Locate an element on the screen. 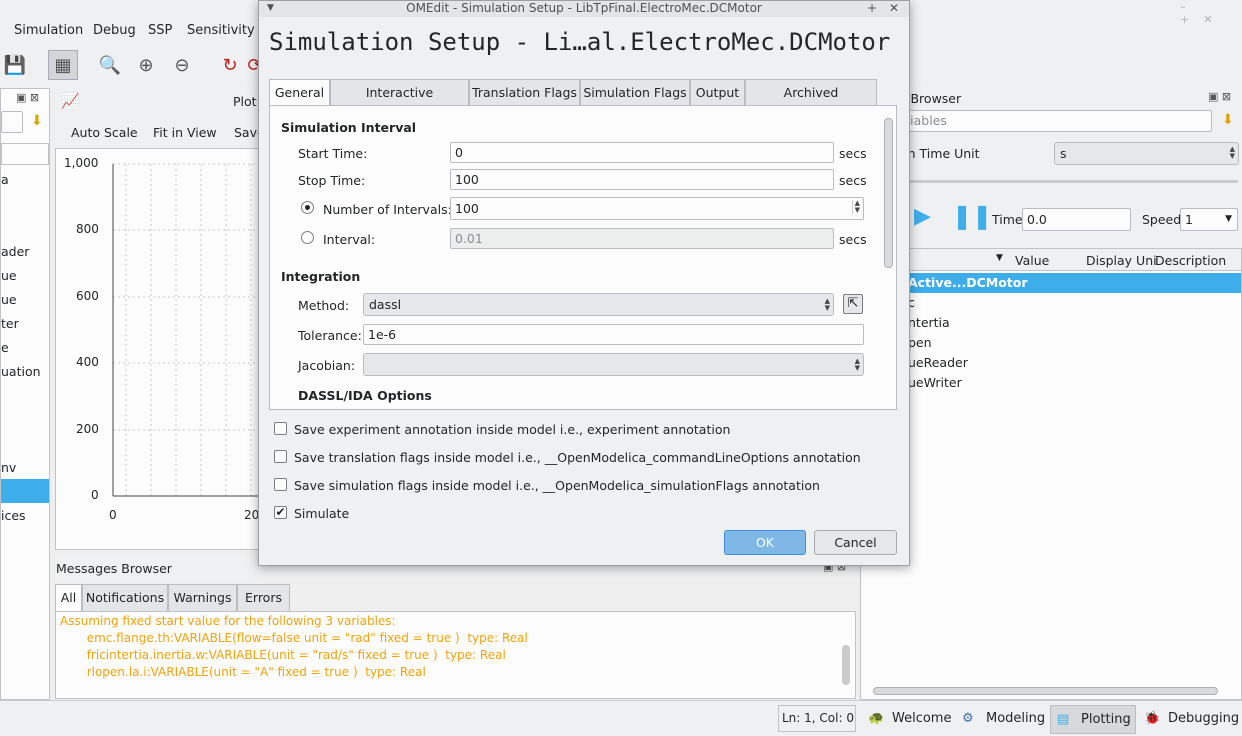 The width and height of the screenshot is (1242, 736). tab-output: Output is located at coordinates (717, 92).